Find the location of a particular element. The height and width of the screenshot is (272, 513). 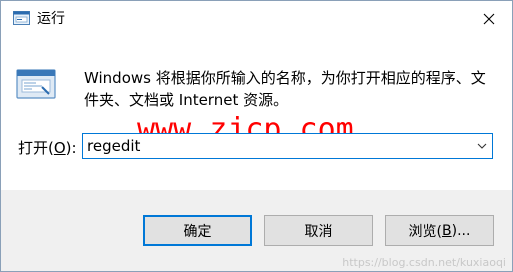

window-title: 运行 is located at coordinates (51, 19).